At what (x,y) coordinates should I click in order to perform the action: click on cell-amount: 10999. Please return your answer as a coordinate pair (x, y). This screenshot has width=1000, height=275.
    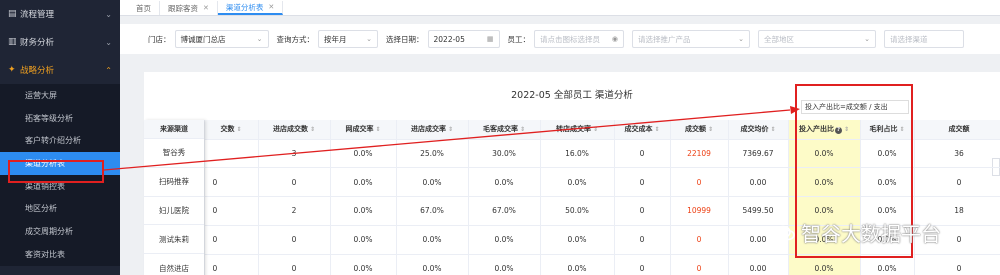
    Looking at the image, I should click on (699, 211).